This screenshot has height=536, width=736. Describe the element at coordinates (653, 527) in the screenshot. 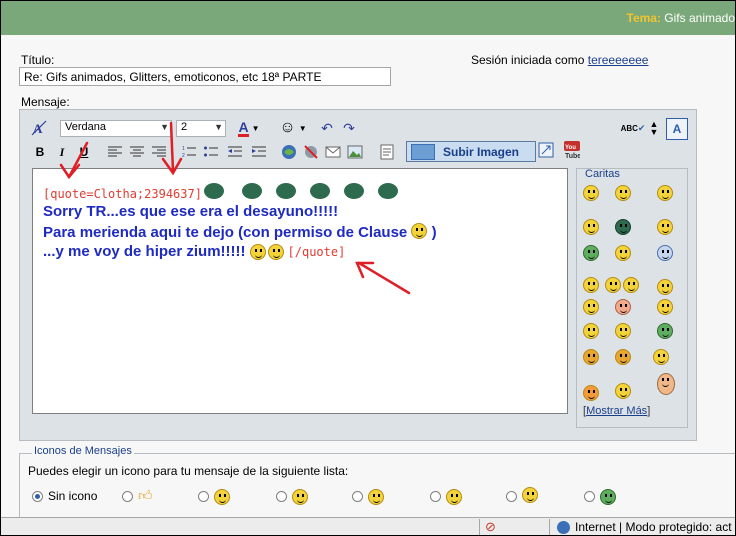

I see `security-zone-text: Internet | Modo protegido: act` at that location.